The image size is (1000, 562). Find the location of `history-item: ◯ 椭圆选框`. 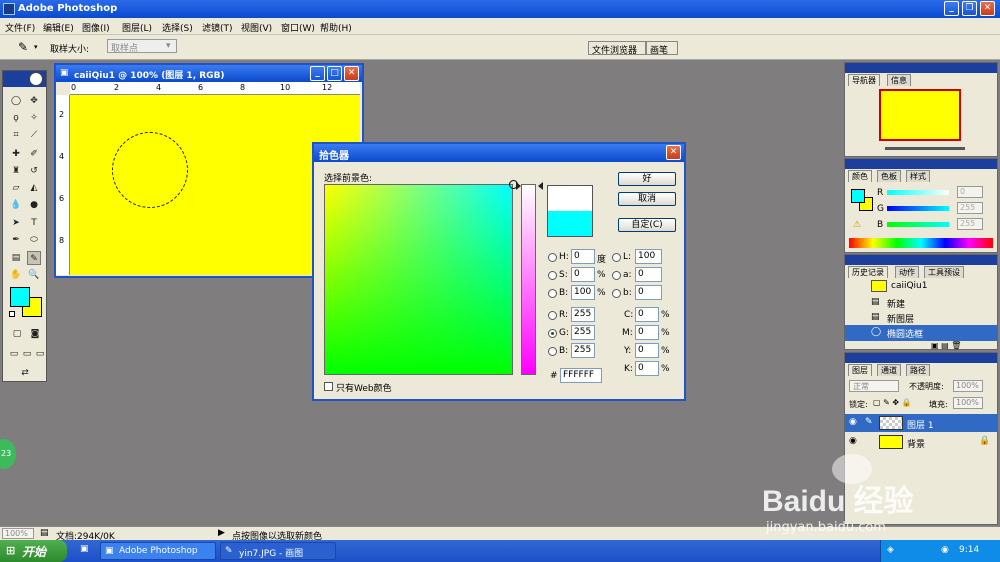

history-item: ◯ 椭圆选框 is located at coordinates (921, 333).